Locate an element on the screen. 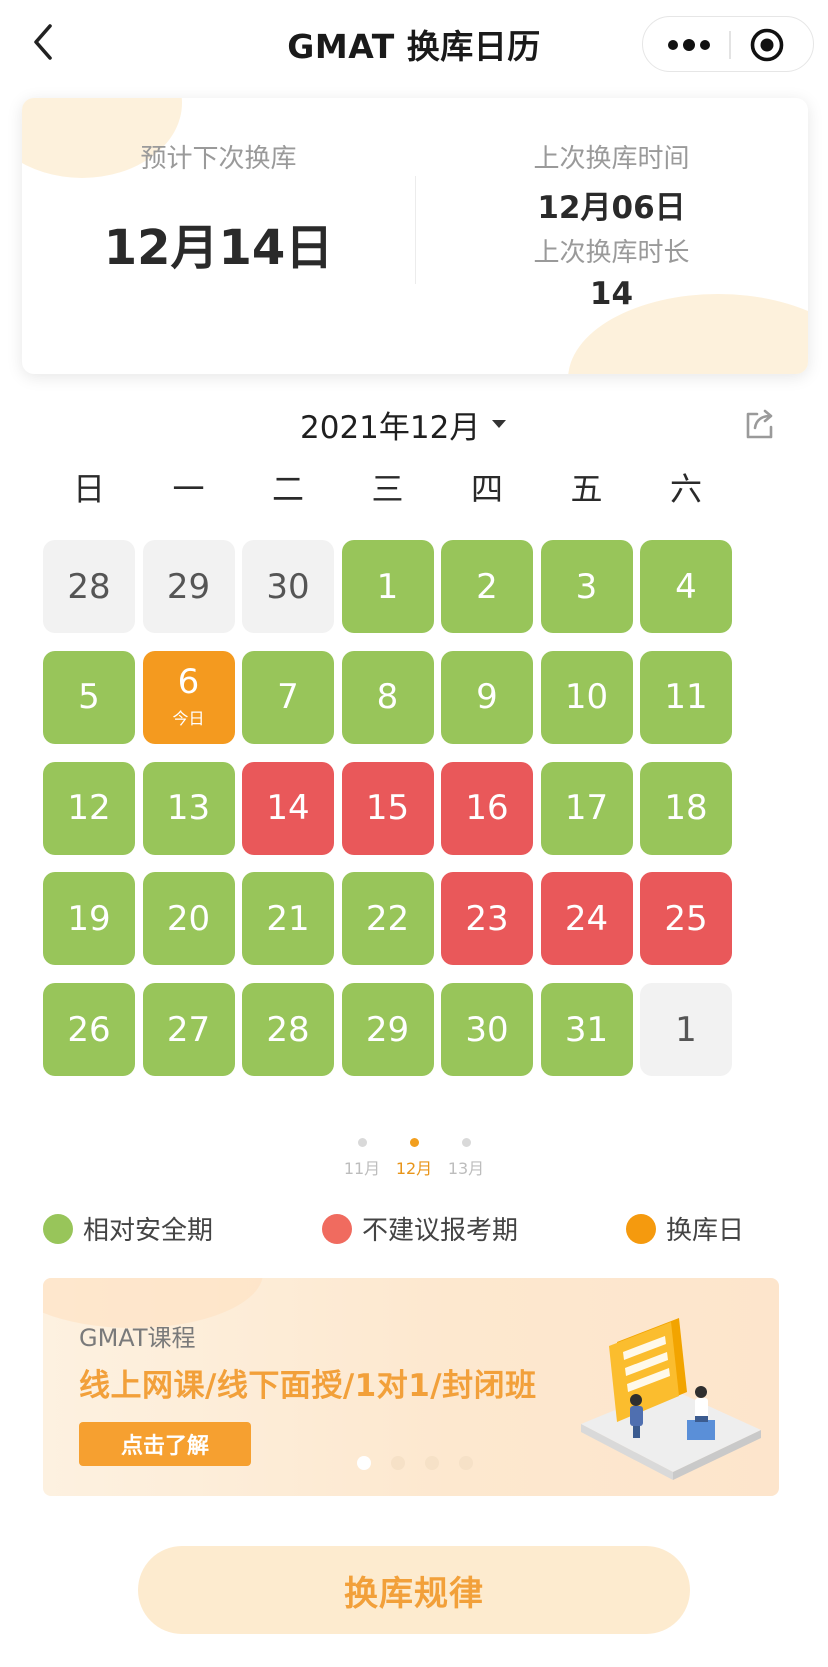 This screenshot has height=1667, width=828. day-number: 28 is located at coordinates (288, 1029).